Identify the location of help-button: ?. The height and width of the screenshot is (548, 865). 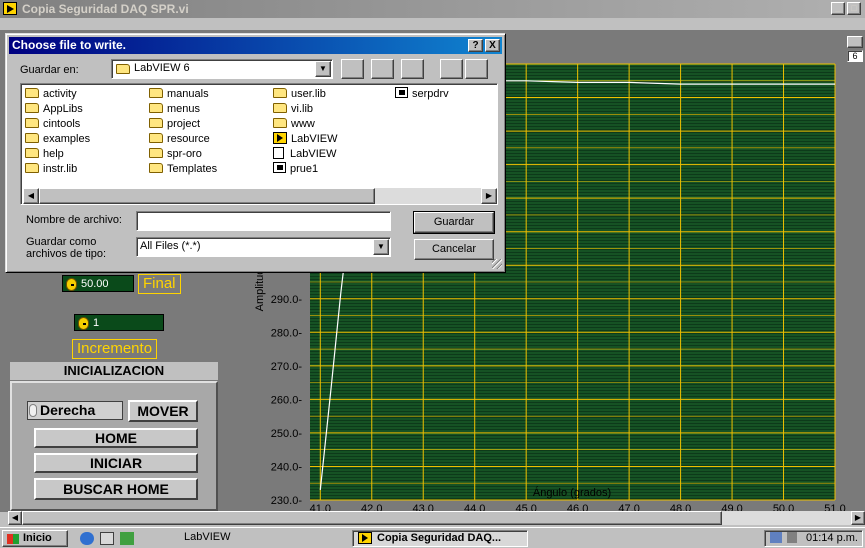
(475, 45).